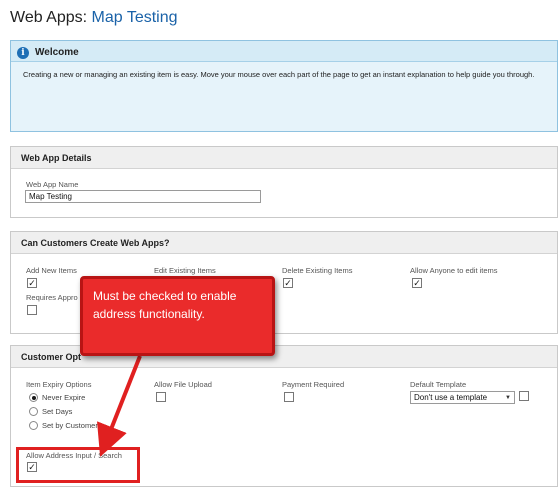 The width and height of the screenshot is (560, 491). I want to click on callout-arrow, so click(119, 406).